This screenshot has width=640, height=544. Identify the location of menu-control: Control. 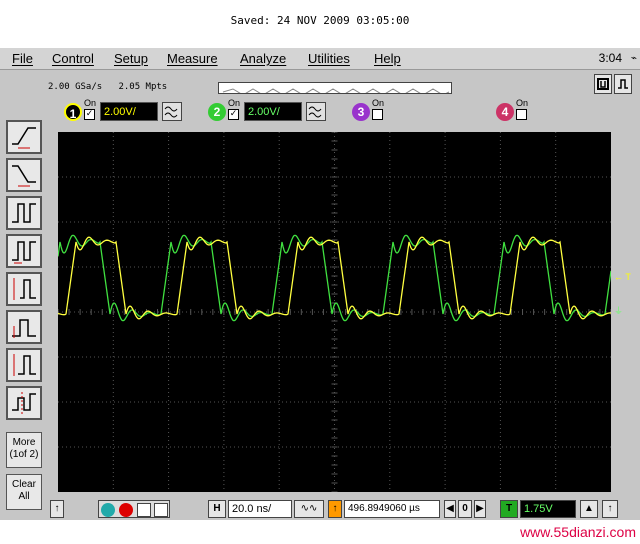
(73, 58).